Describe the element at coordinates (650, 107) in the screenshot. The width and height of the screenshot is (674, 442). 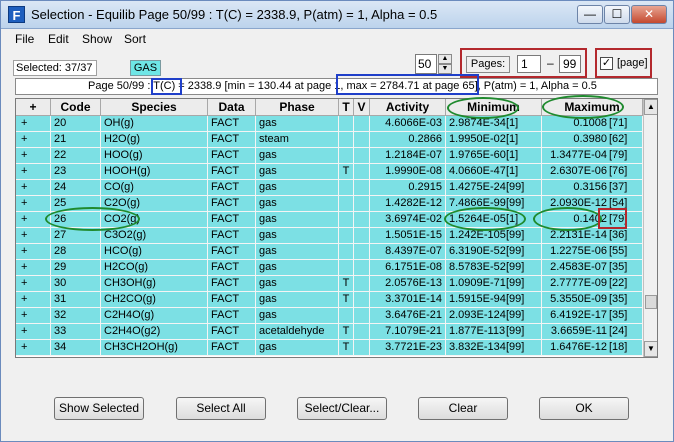
I see `scroll-up-icon: ▲` at that location.